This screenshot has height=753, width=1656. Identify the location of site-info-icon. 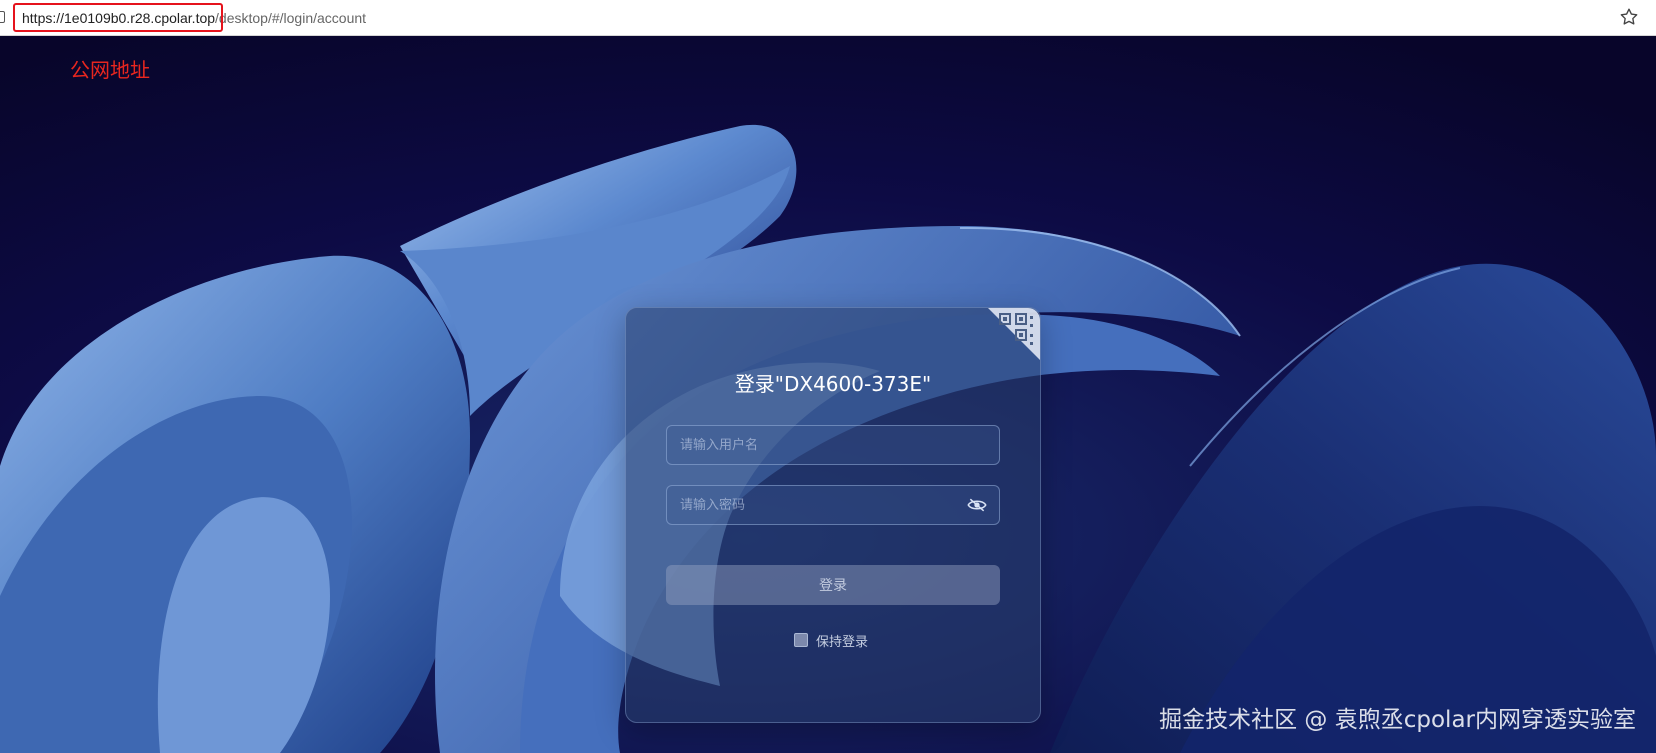
(2, 17).